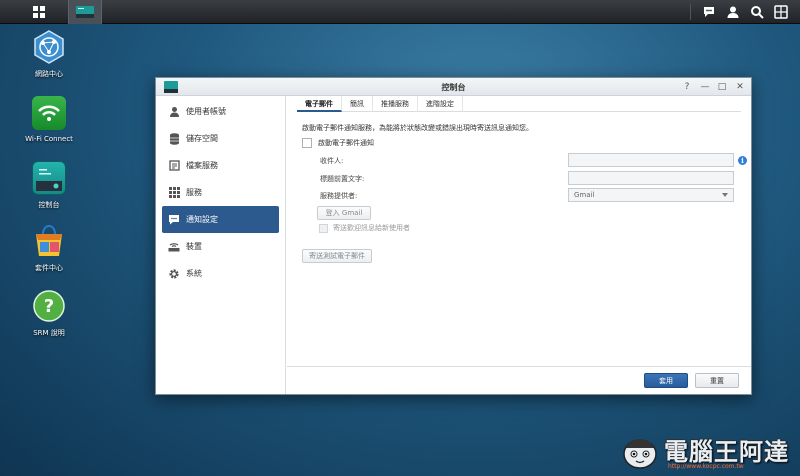 The image size is (800, 476). Describe the element at coordinates (337, 256) in the screenshot. I see `send-test-email-button: 寄送測試電子郵件` at that location.